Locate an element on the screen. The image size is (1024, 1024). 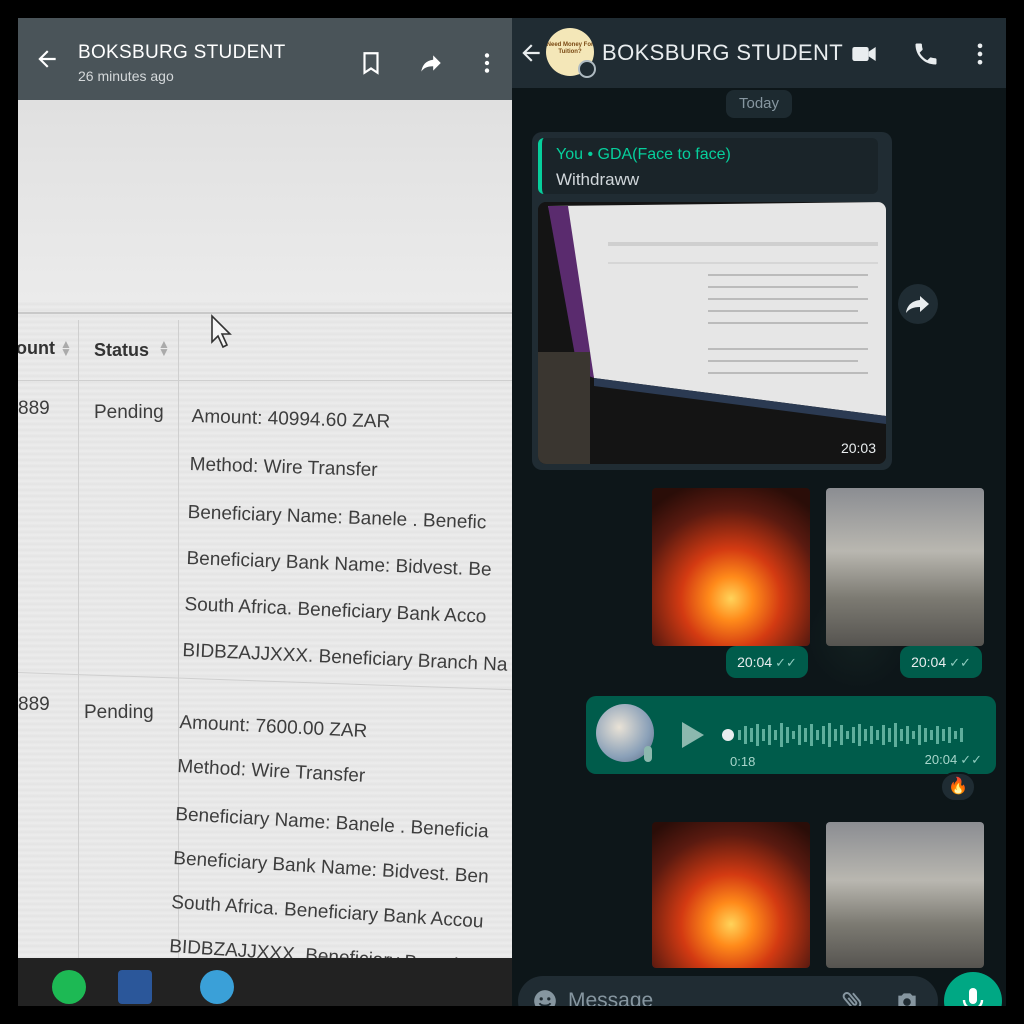
mic-small-icon is located at coordinates (648, 754).